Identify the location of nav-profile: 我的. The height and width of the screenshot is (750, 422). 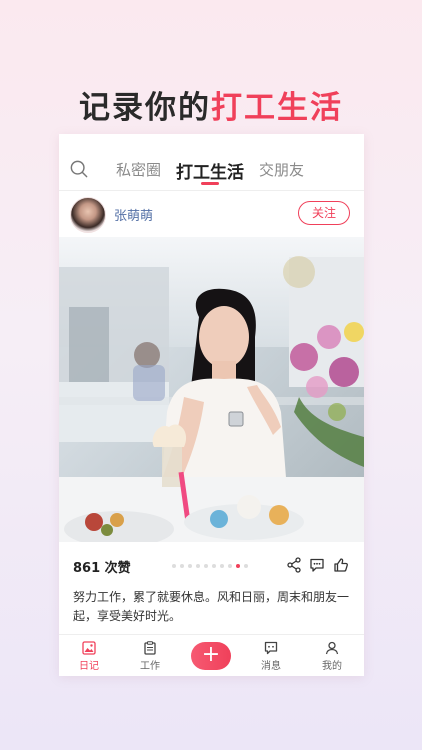
(332, 655).